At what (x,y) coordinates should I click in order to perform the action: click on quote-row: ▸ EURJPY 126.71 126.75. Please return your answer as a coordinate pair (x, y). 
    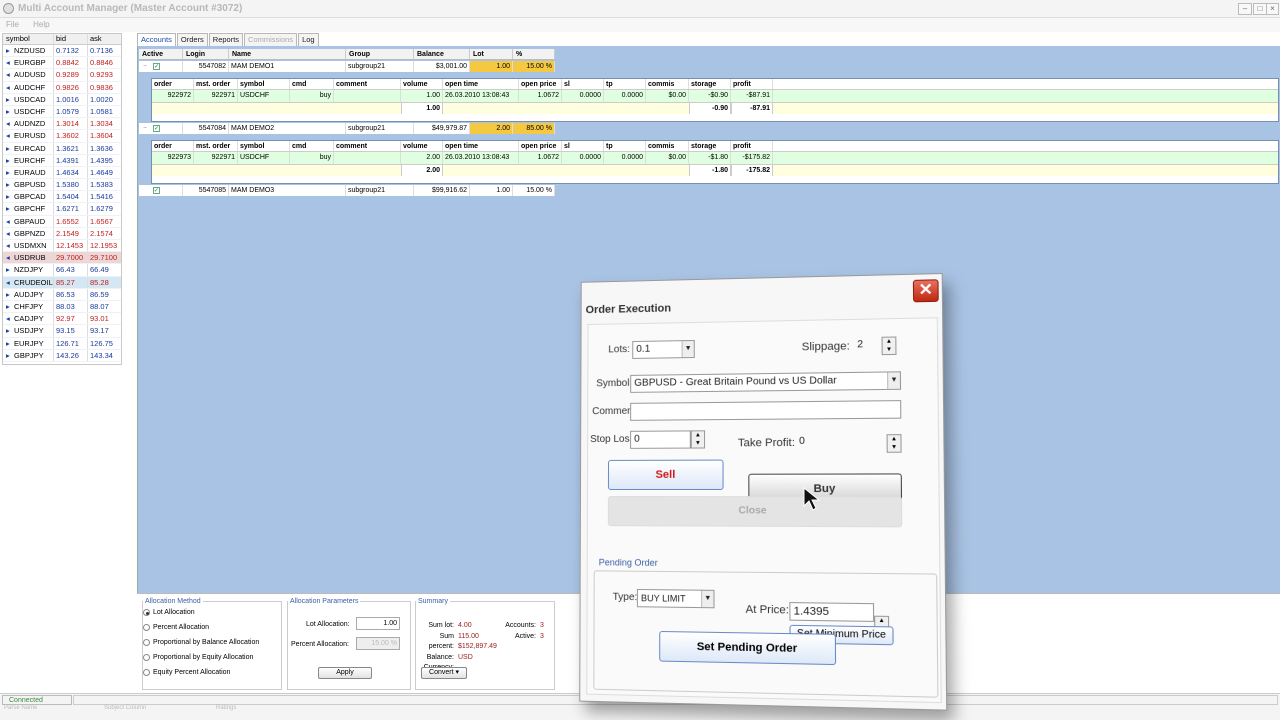
    Looking at the image, I should click on (62, 343).